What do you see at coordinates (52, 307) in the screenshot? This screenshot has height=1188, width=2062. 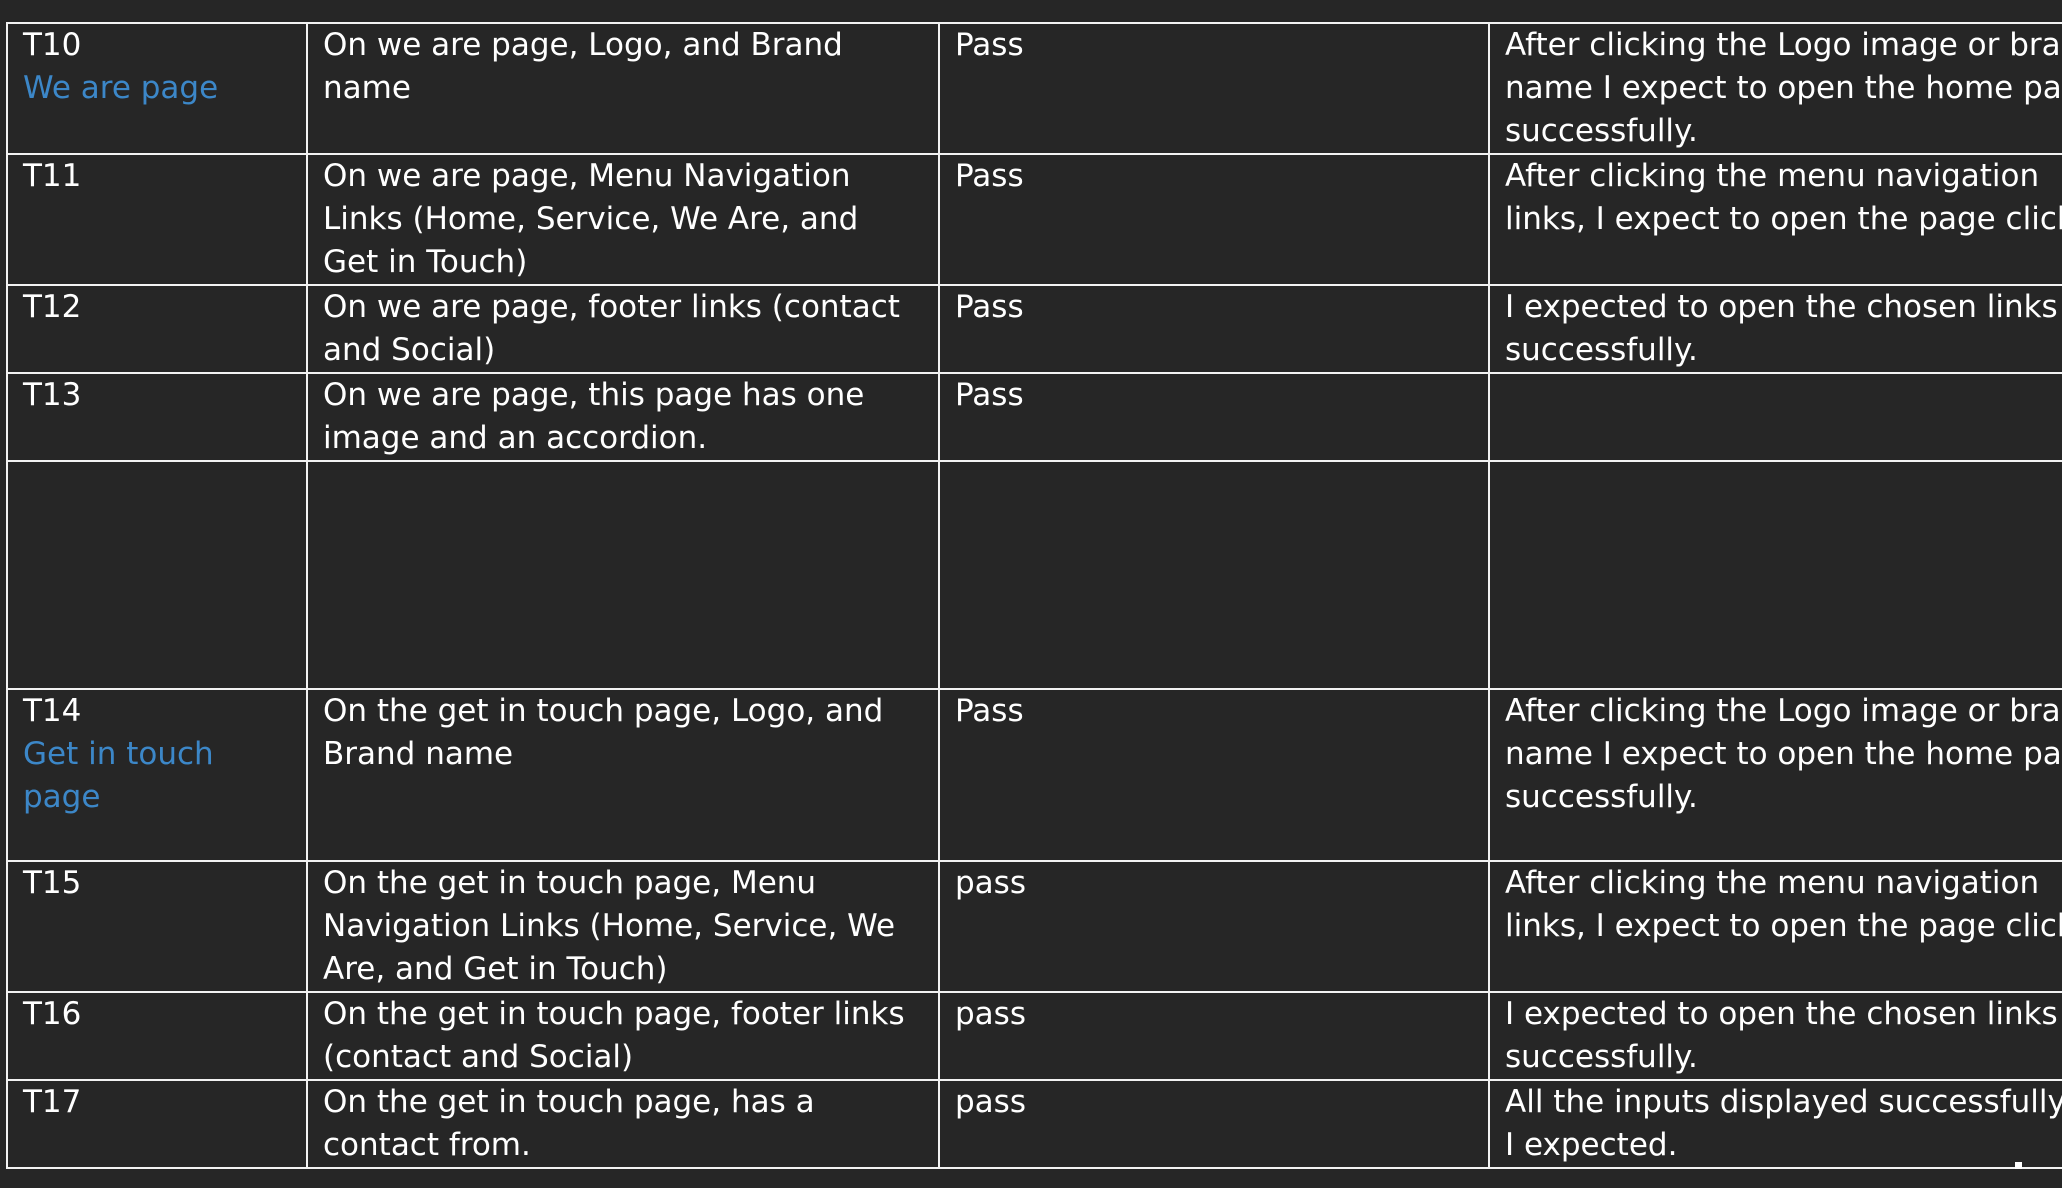 I see `test-id: T12` at bounding box center [52, 307].